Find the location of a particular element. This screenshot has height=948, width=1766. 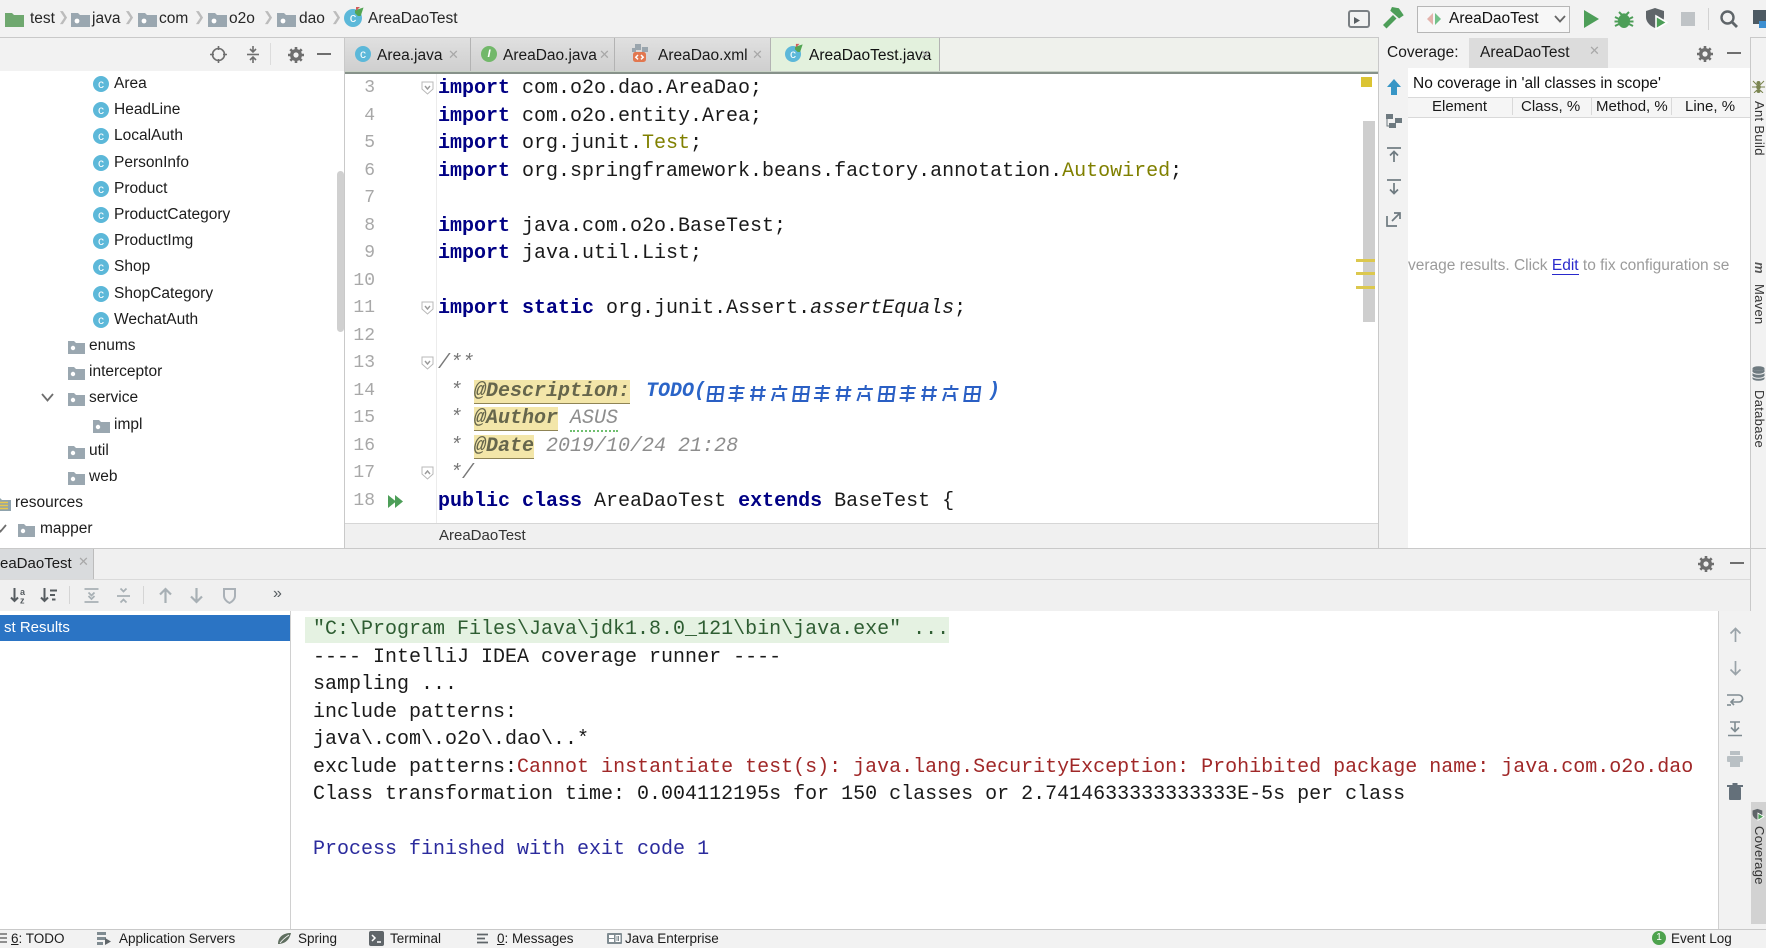

svg-text: z is located at coordinates (22, 600).